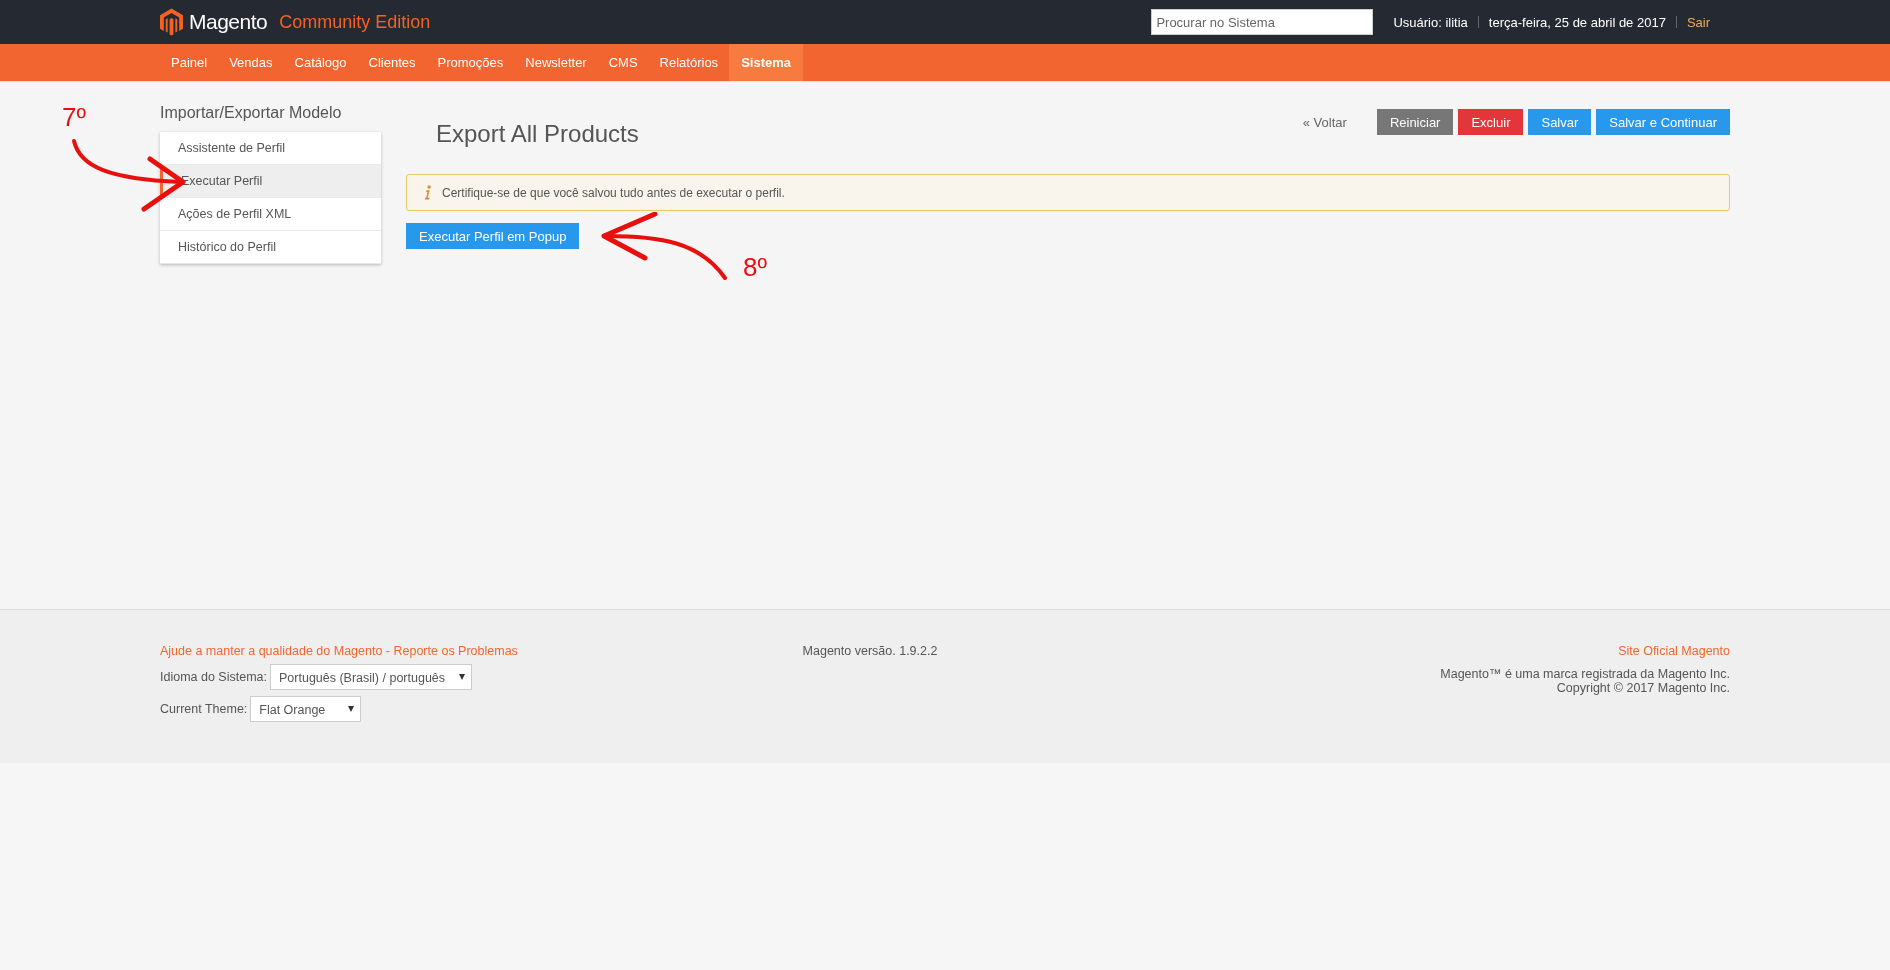 The width and height of the screenshot is (1890, 970). I want to click on language-label: Idioma do Sistema:, so click(213, 677).